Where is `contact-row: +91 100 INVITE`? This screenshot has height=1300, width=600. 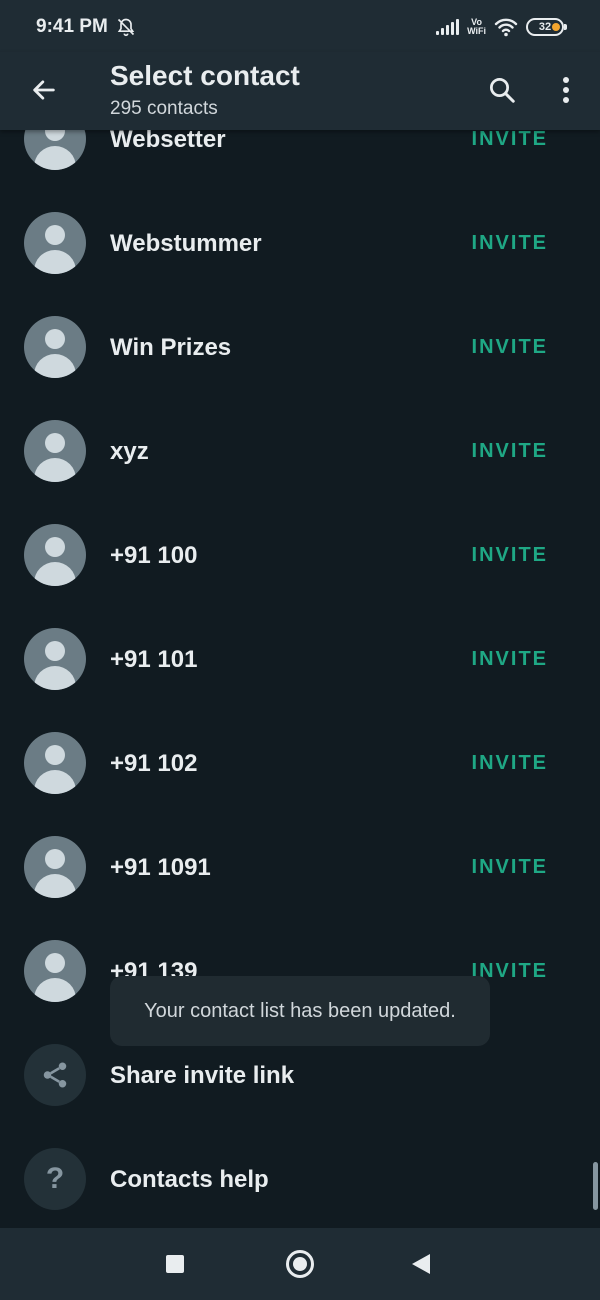
contact-row: +91 100 INVITE is located at coordinates (300, 554).